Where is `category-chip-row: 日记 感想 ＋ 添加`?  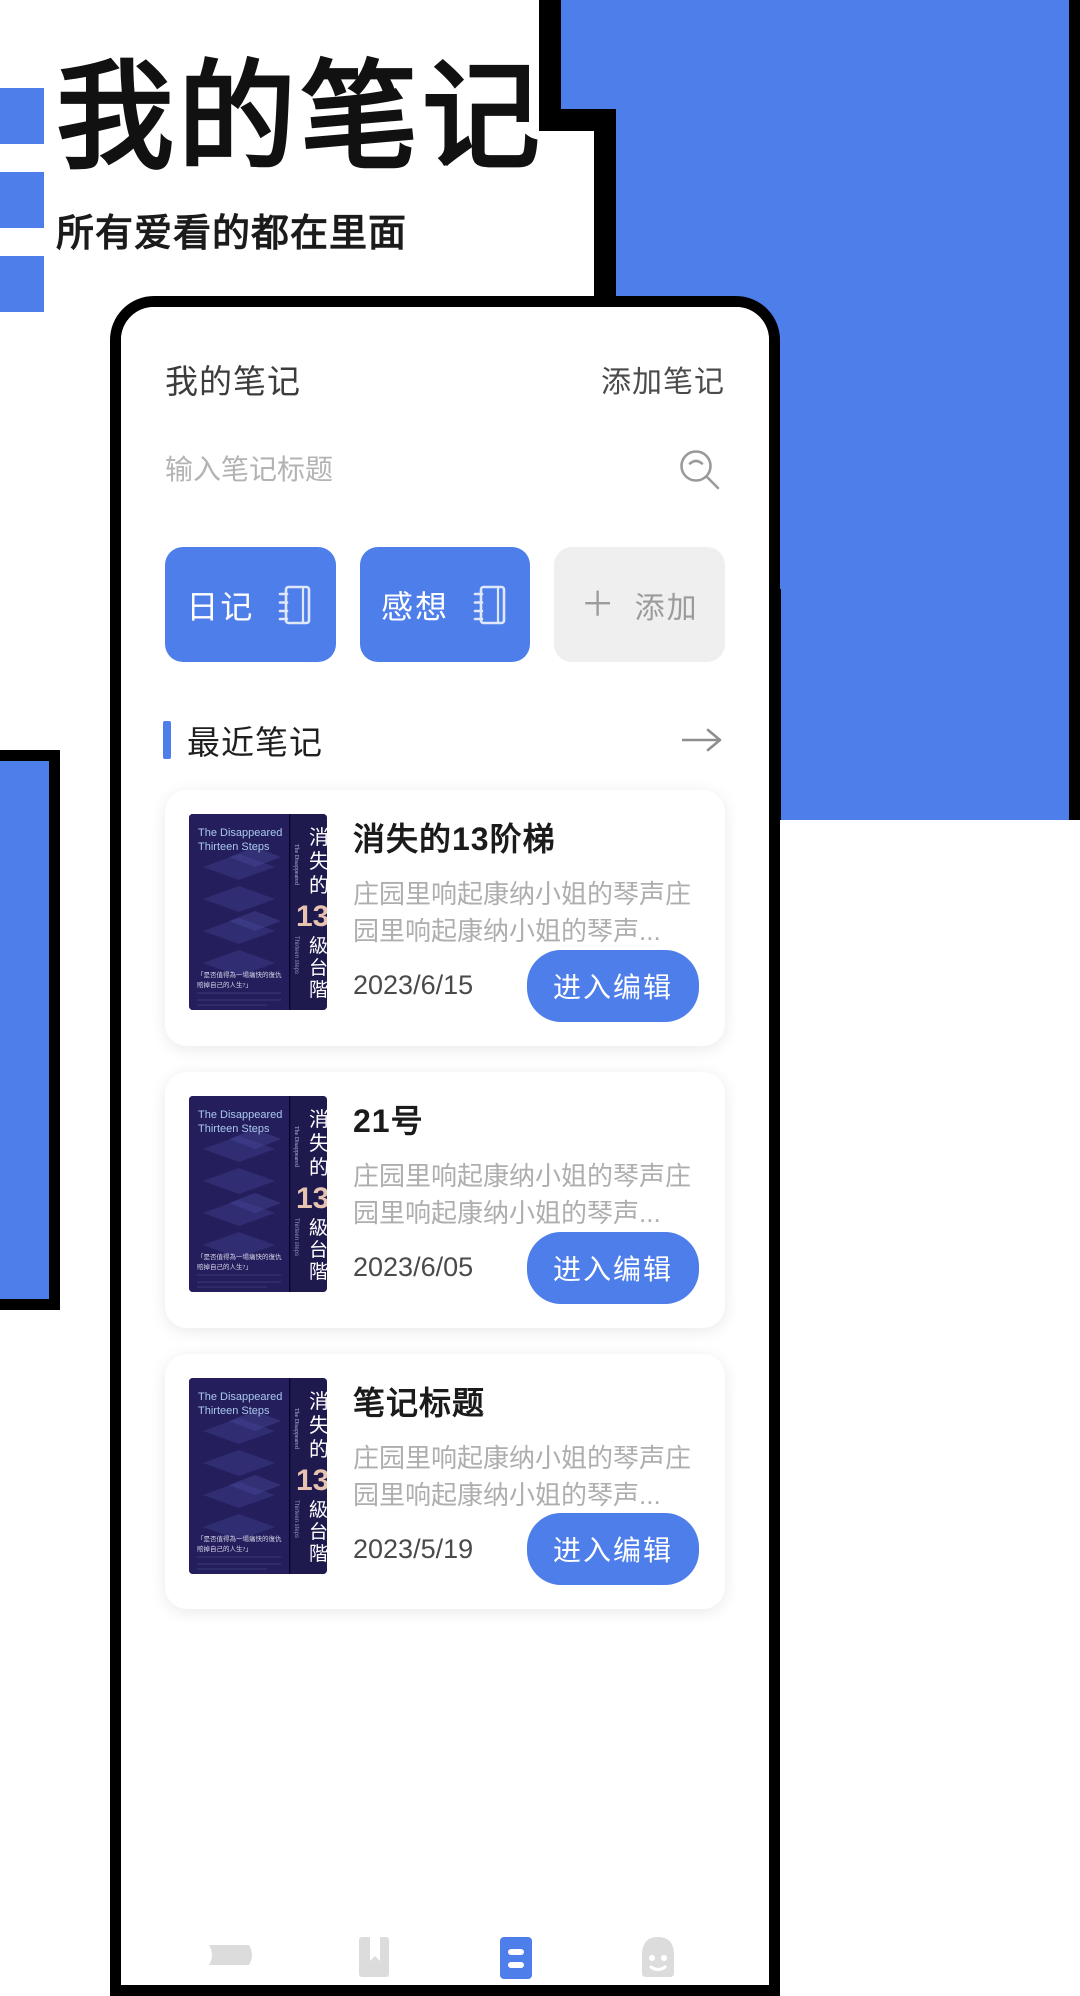 category-chip-row: 日记 感想 ＋ 添加 is located at coordinates (445, 577).